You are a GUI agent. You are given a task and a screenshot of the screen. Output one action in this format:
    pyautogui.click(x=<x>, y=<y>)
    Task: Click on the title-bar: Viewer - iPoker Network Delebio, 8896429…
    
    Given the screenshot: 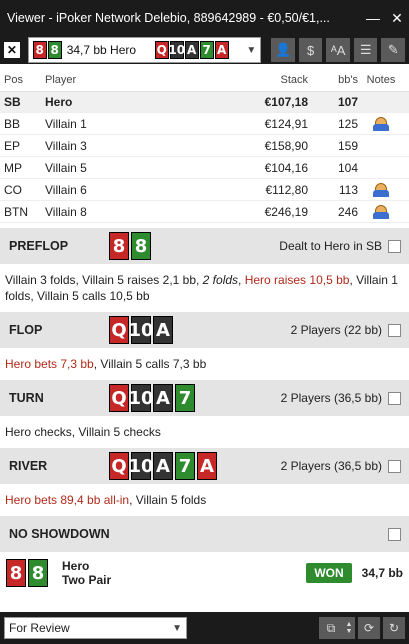 What is the action you would take?
    pyautogui.click(x=204, y=18)
    